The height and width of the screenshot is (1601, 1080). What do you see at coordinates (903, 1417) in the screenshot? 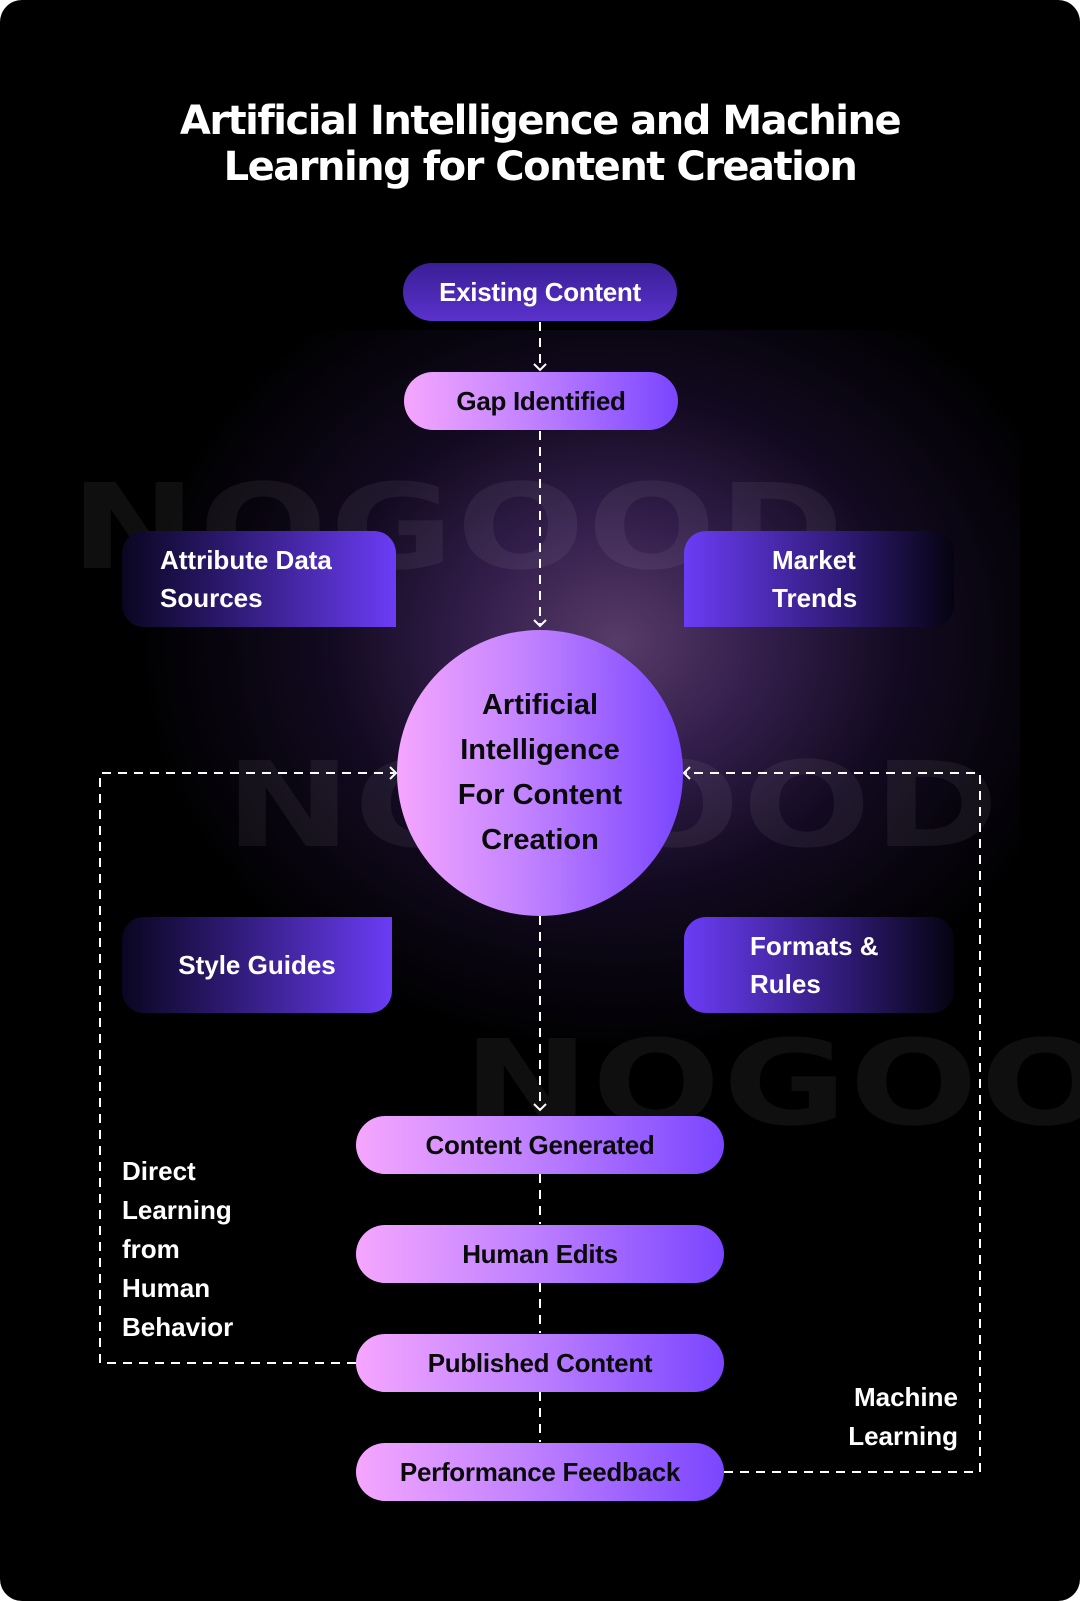
I see `label-machine-learning: Machine Learning` at bounding box center [903, 1417].